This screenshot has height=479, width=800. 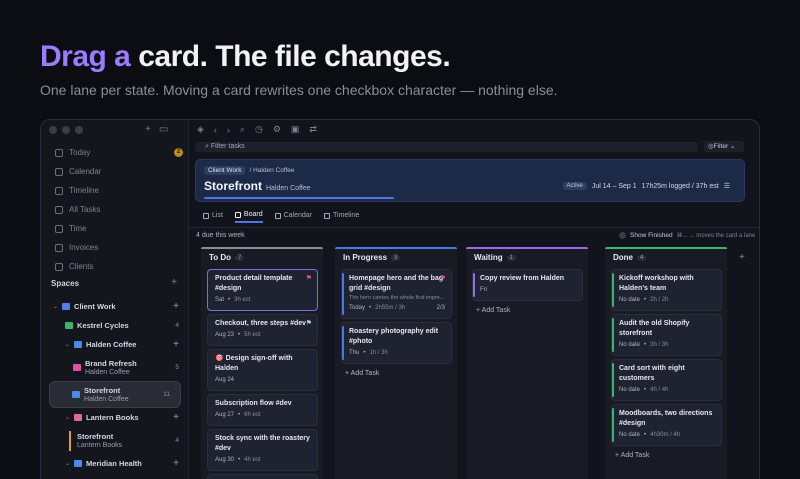 What do you see at coordinates (293, 217) in the screenshot?
I see `tab-calendar: Calendar` at bounding box center [293, 217].